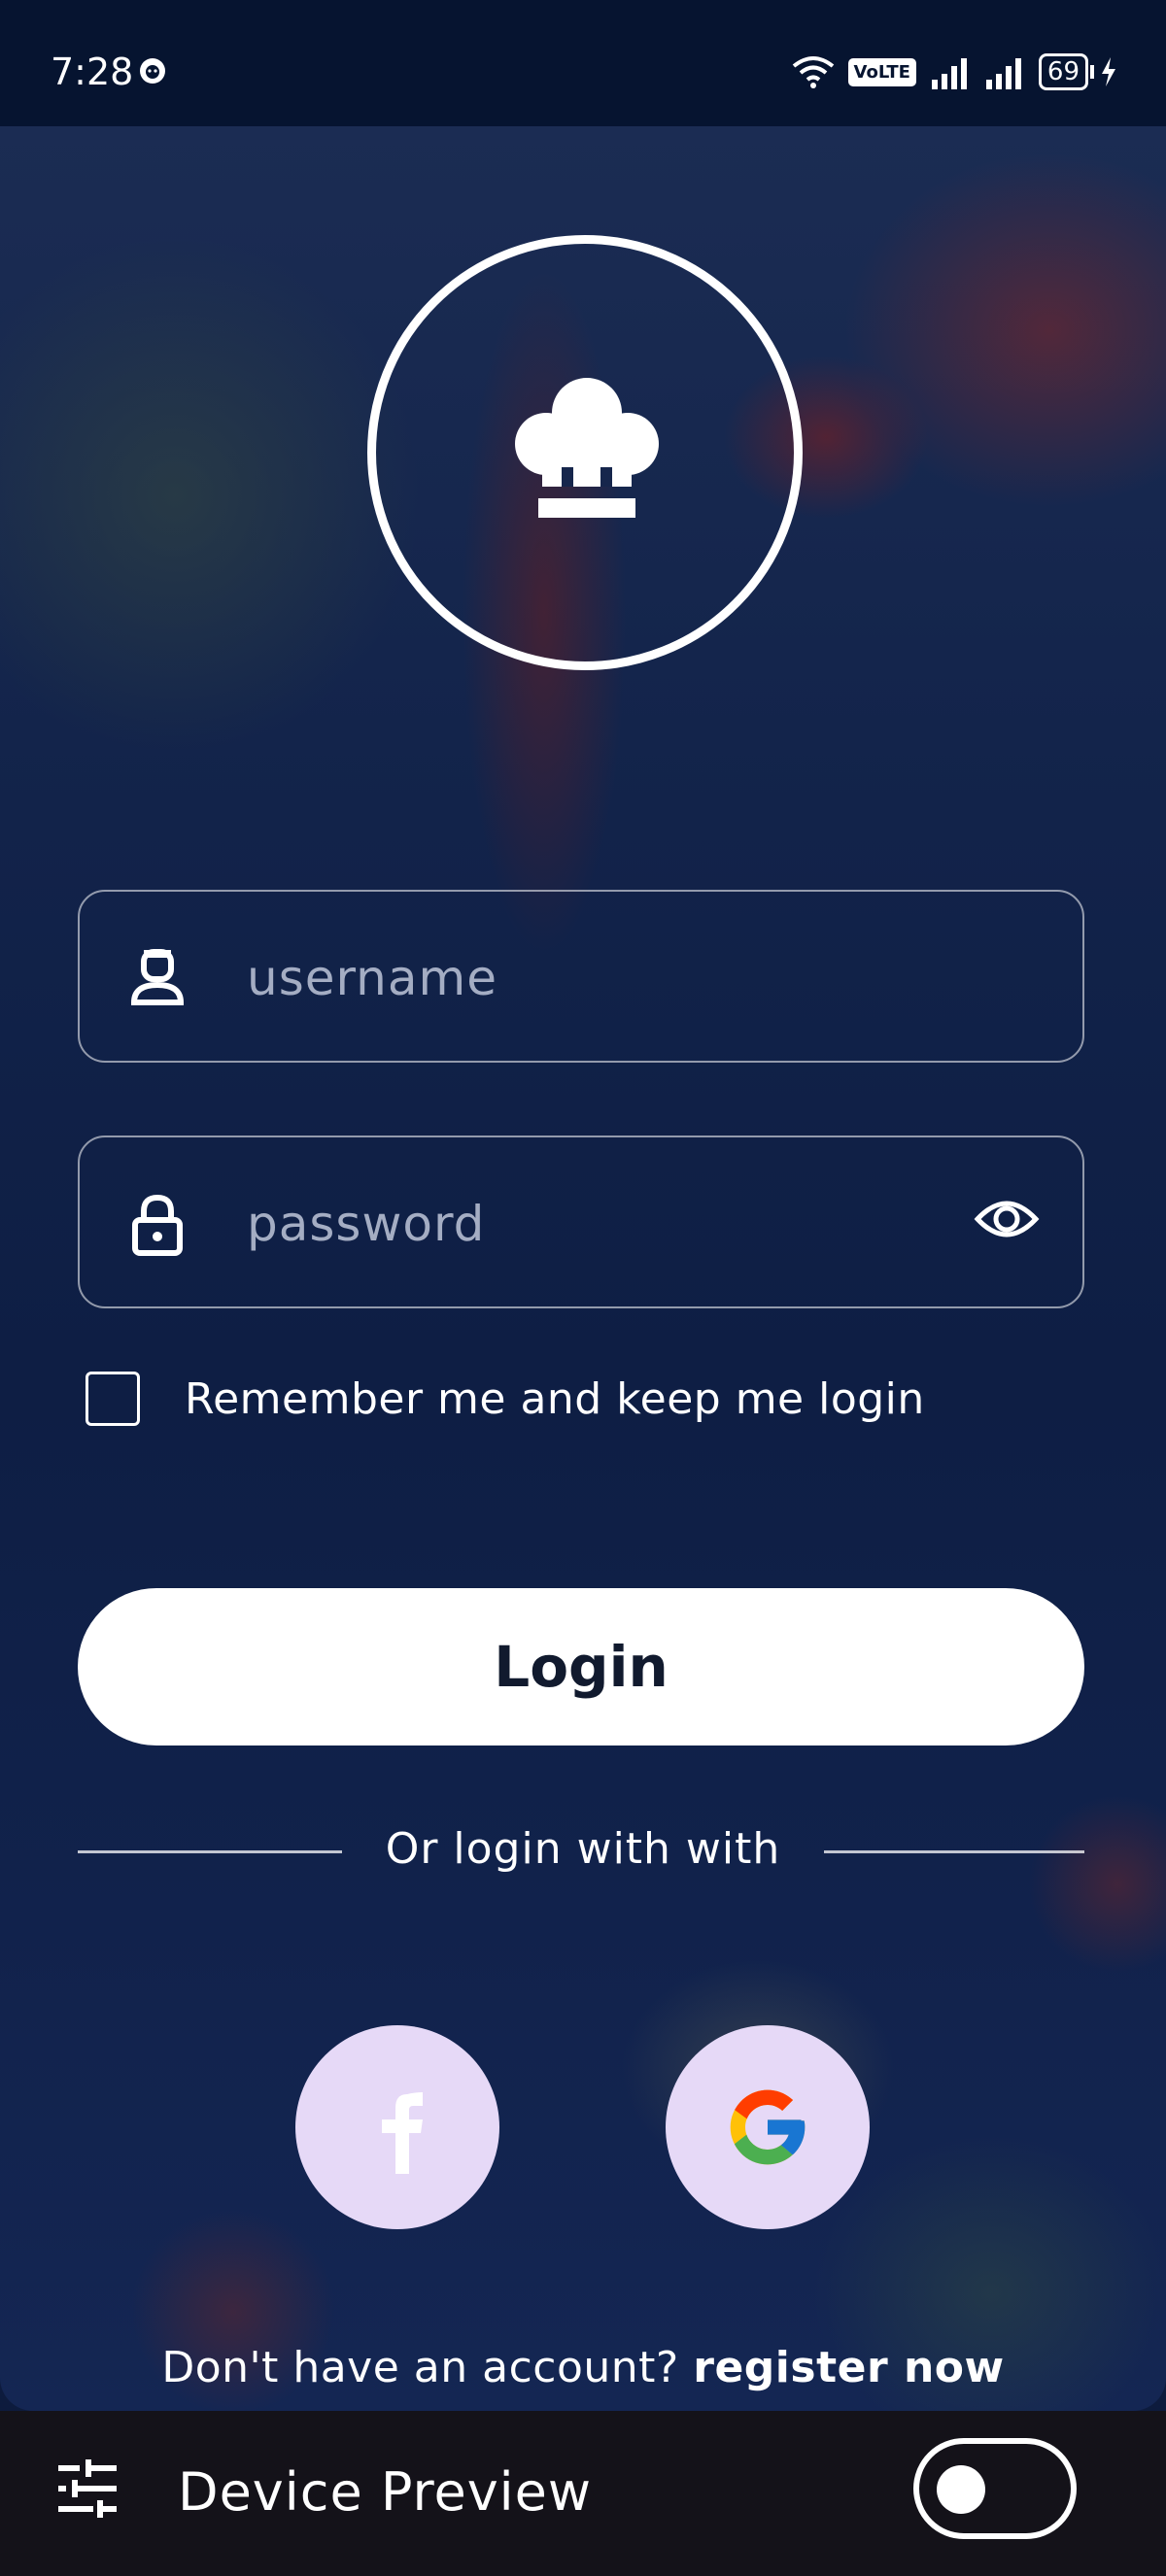  I want to click on password-field, so click(581, 1221).